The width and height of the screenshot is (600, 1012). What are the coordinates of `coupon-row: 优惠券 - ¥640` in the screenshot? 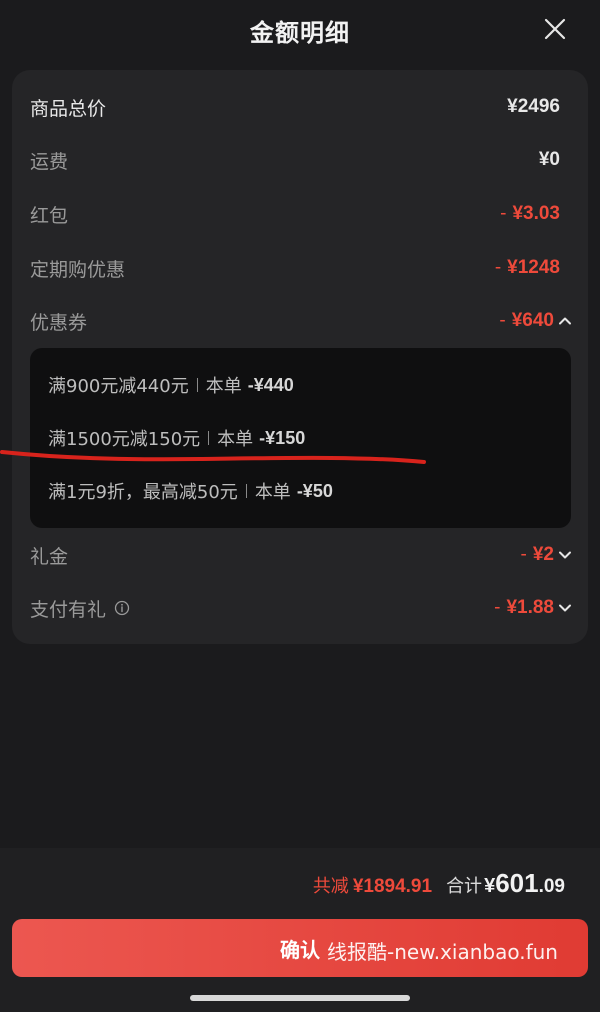 It's located at (301, 321).